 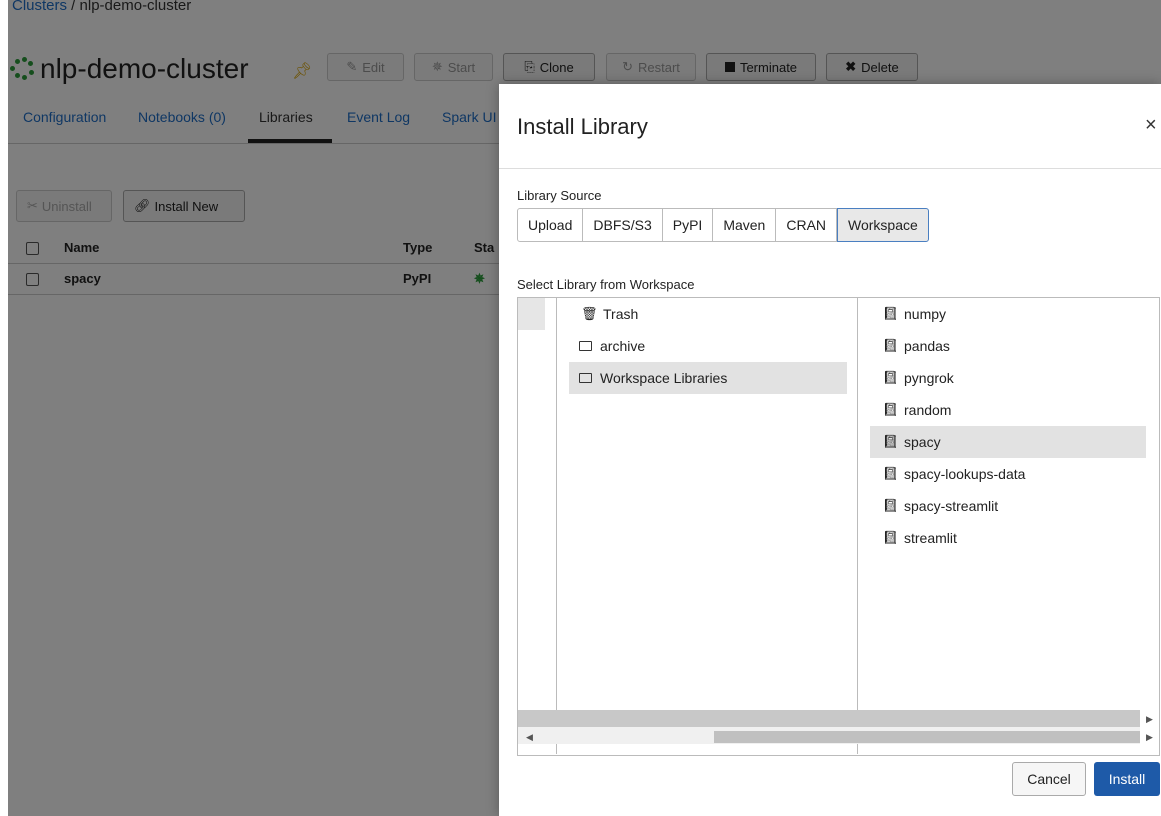 I want to click on library-item-pandas: 📓︎ pandas, so click(x=1008, y=346).